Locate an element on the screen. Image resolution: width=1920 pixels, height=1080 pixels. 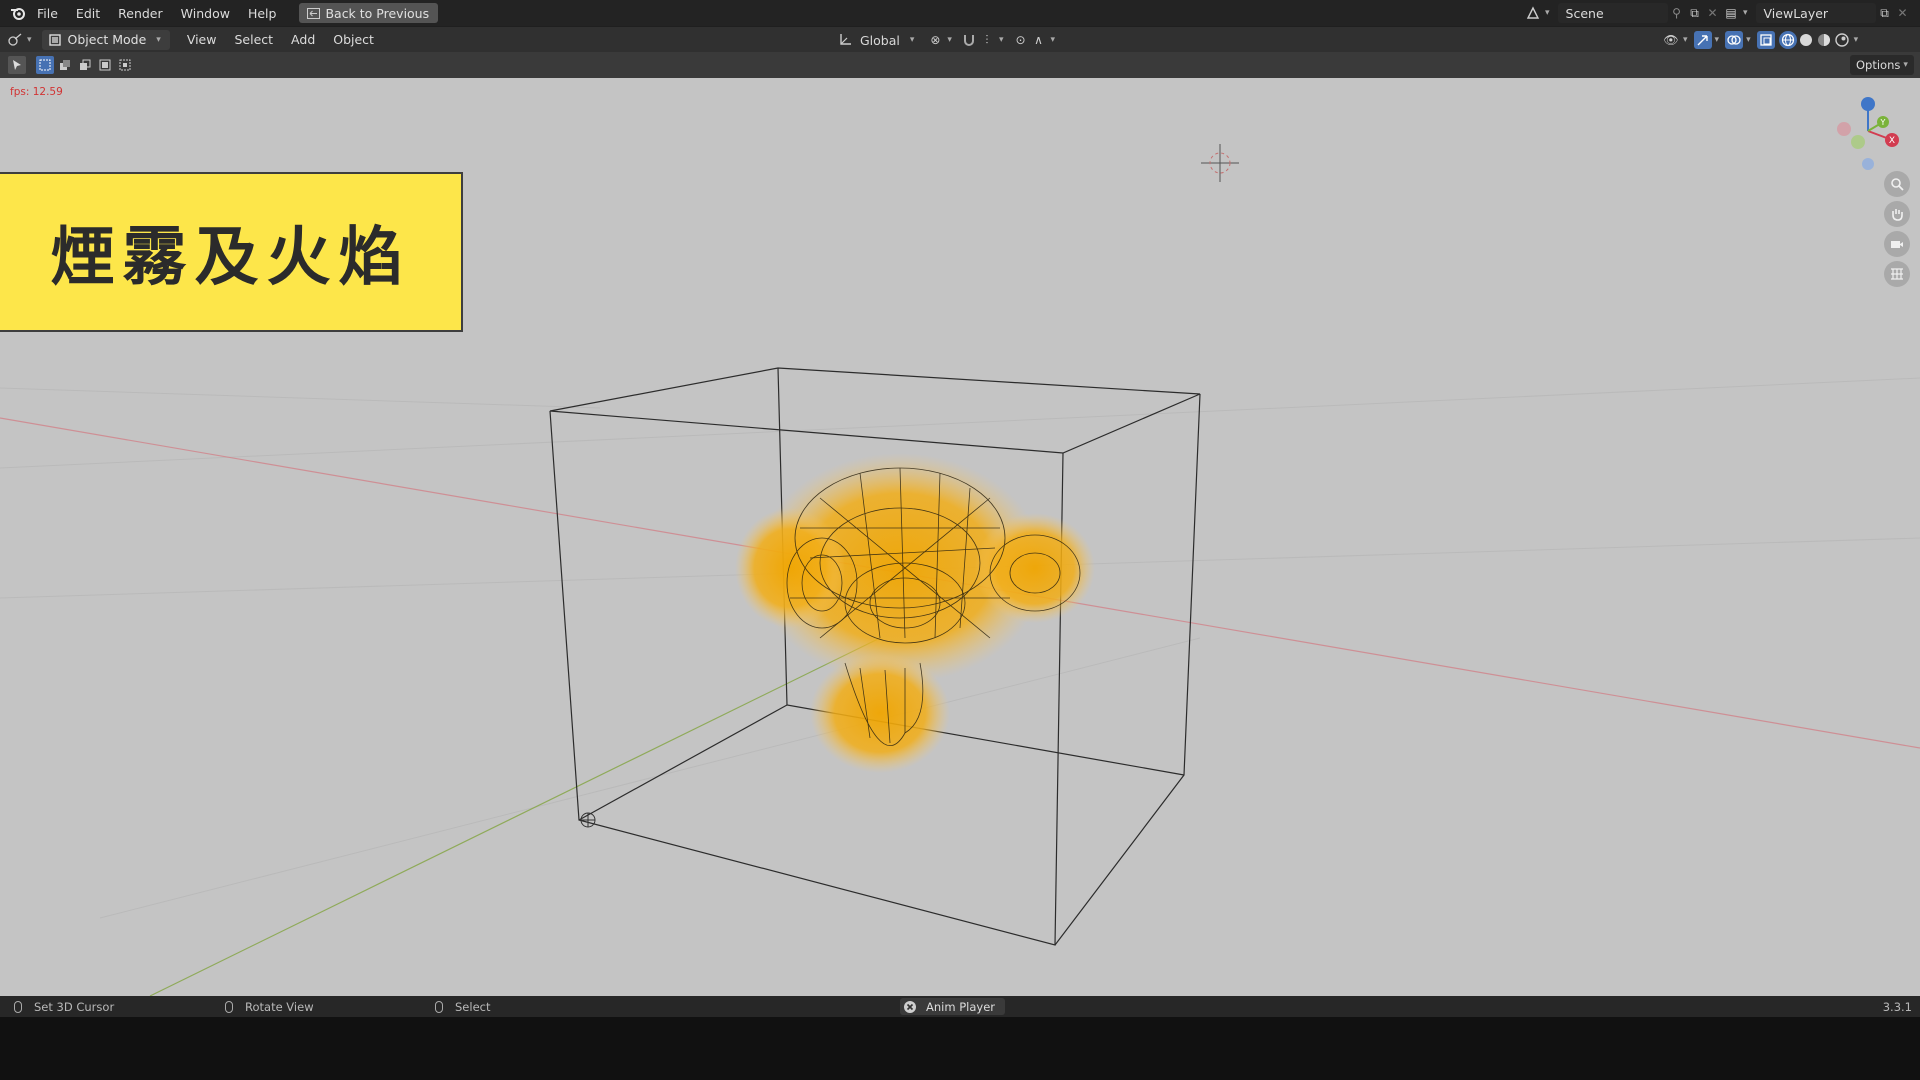
back-to-previous-button: Back to Previous is located at coordinates (369, 13).